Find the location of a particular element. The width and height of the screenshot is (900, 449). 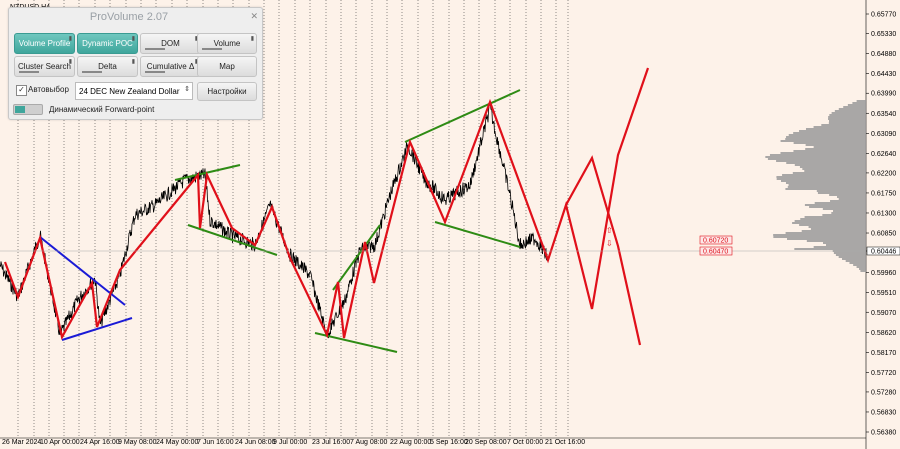

dynamic-poc-button: Dynamic POC ▮ is located at coordinates (107, 43).